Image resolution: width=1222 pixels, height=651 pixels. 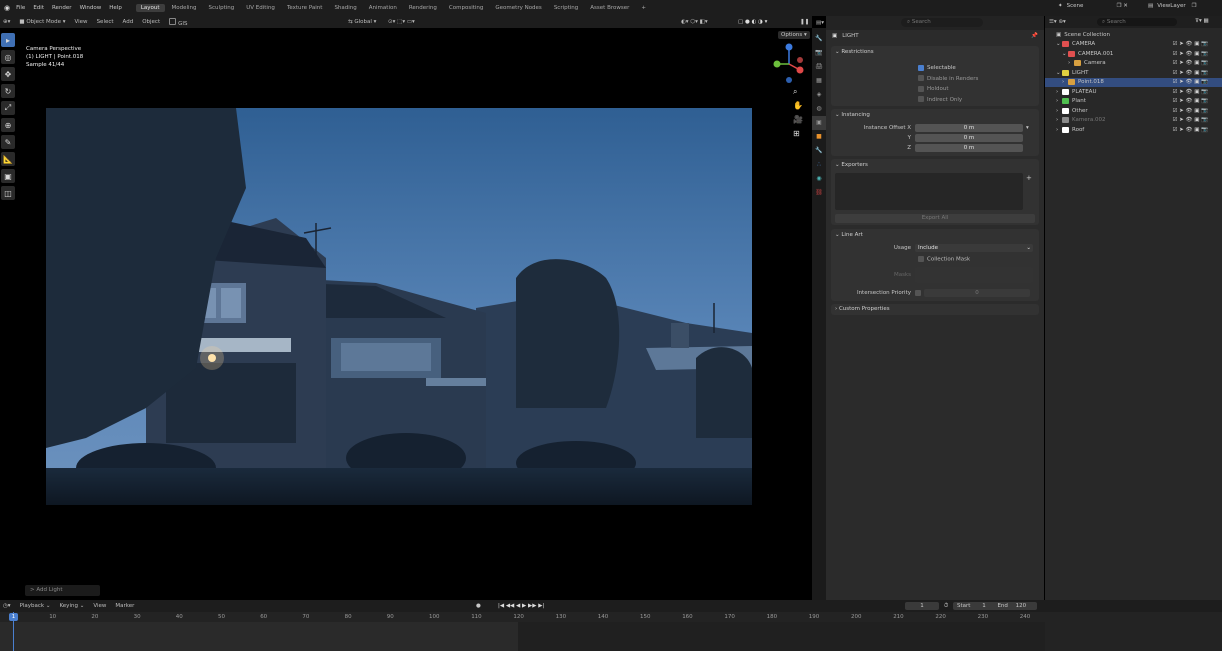 I want to click on exporters-header: ⌄ Exporters, so click(x=935, y=165).